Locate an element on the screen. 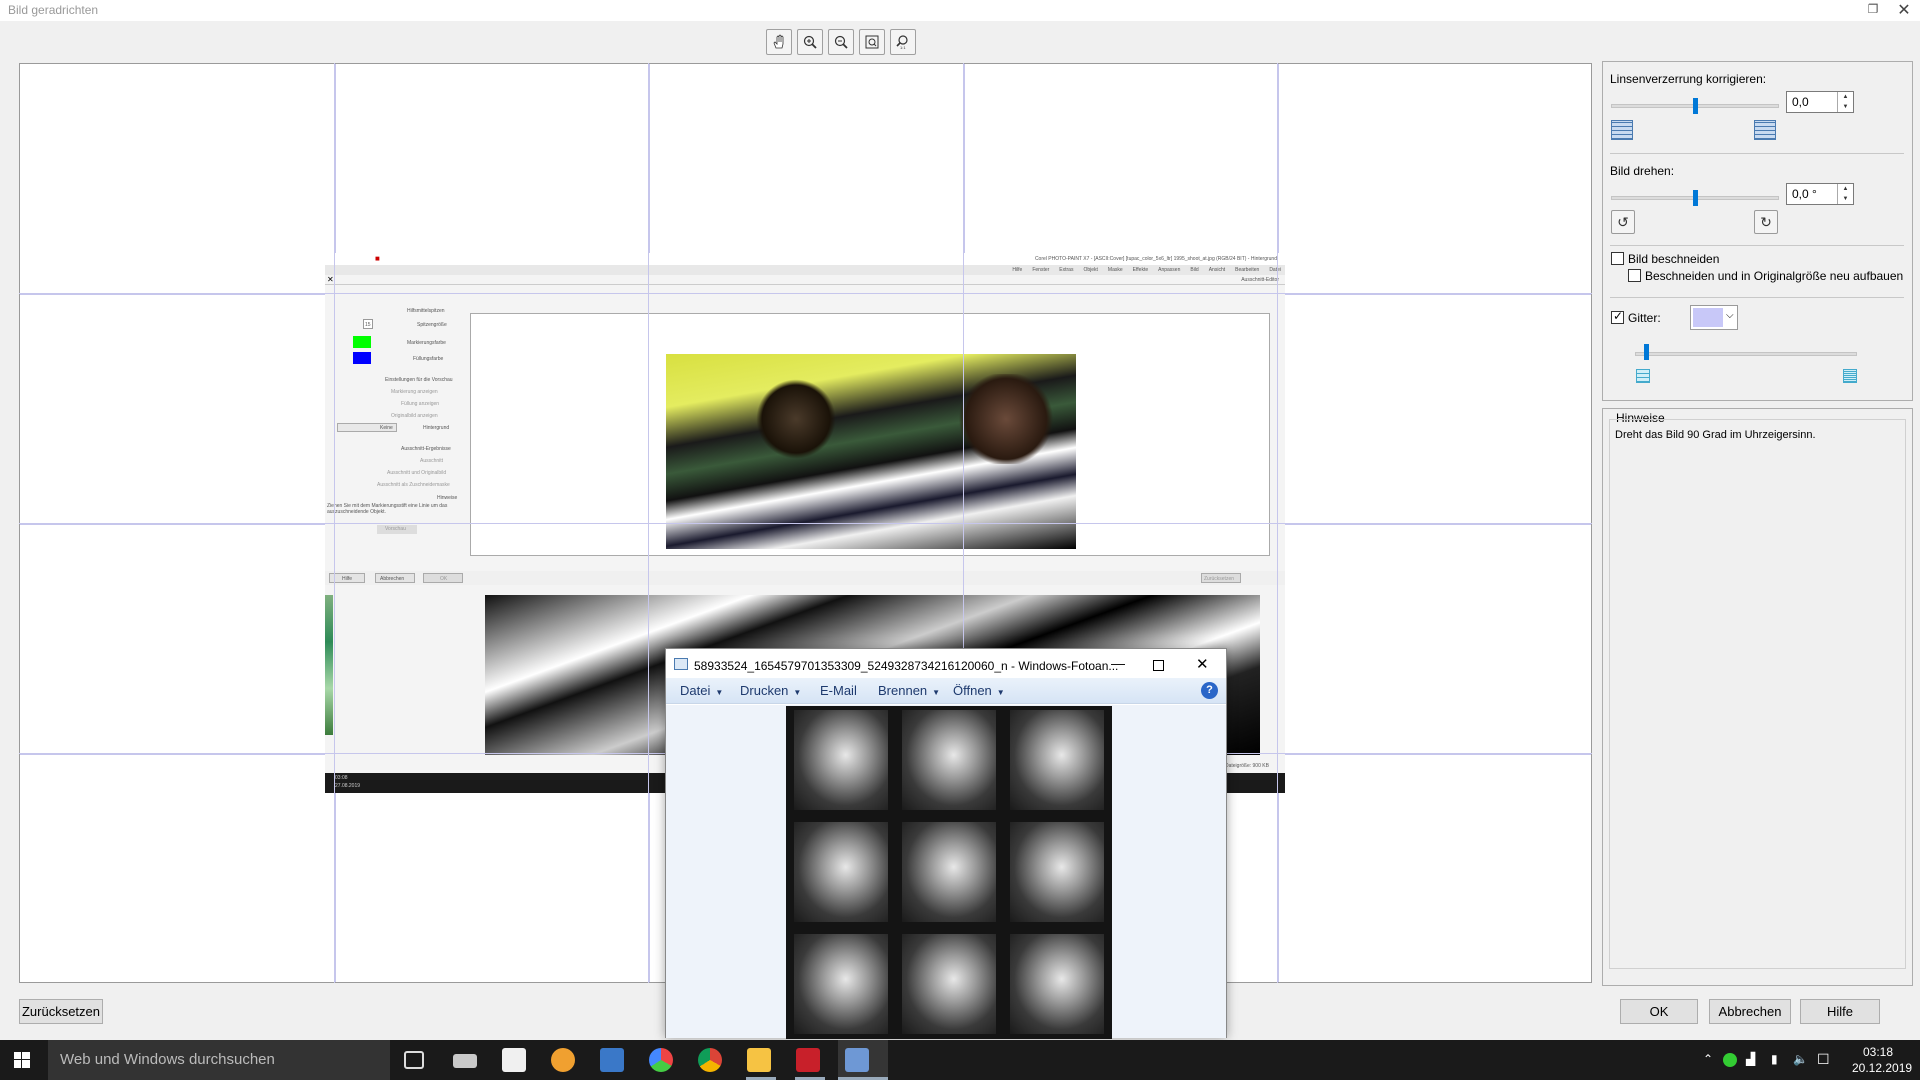 The width and height of the screenshot is (1920, 1080). scanner-icon is located at coordinates (465, 1061).